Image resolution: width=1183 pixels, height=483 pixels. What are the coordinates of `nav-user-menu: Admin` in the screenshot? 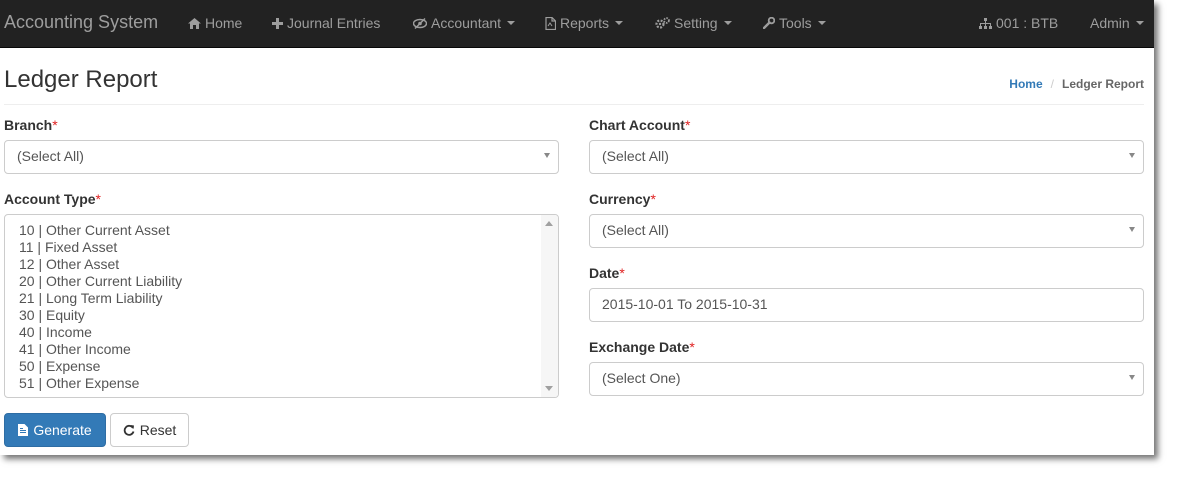 It's located at (1117, 23).